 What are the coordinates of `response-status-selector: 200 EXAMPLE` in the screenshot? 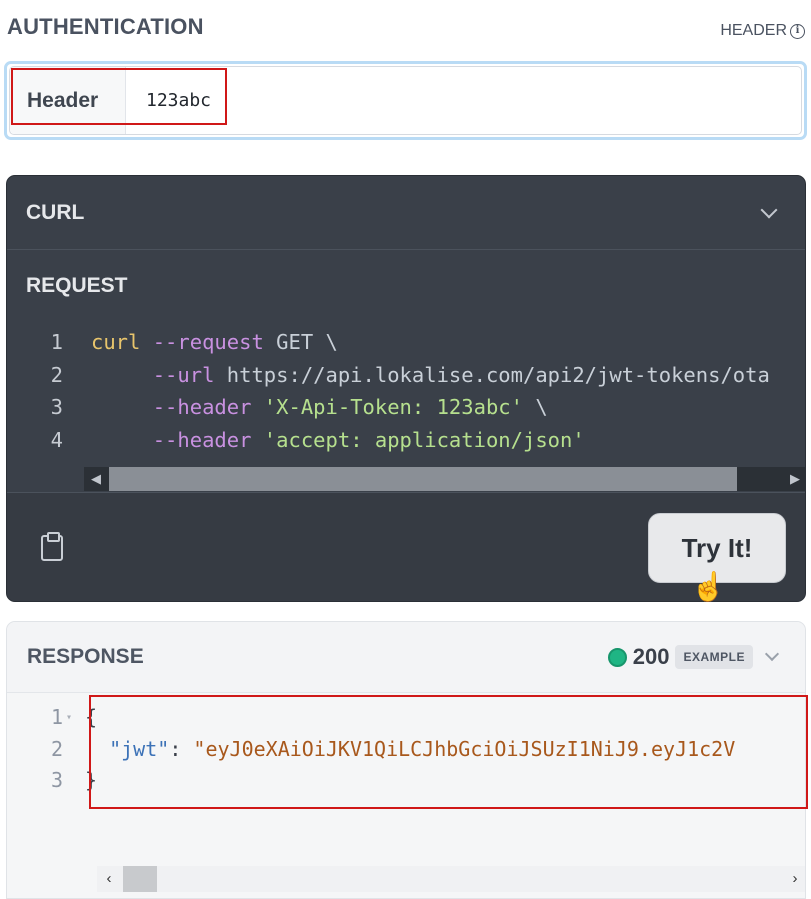 It's located at (693, 657).